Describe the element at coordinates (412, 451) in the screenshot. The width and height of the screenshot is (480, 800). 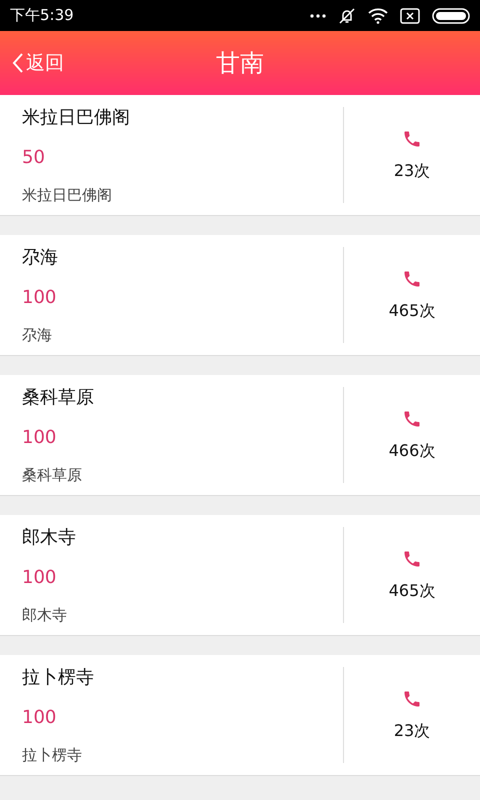
I see `call-count: 466次` at that location.